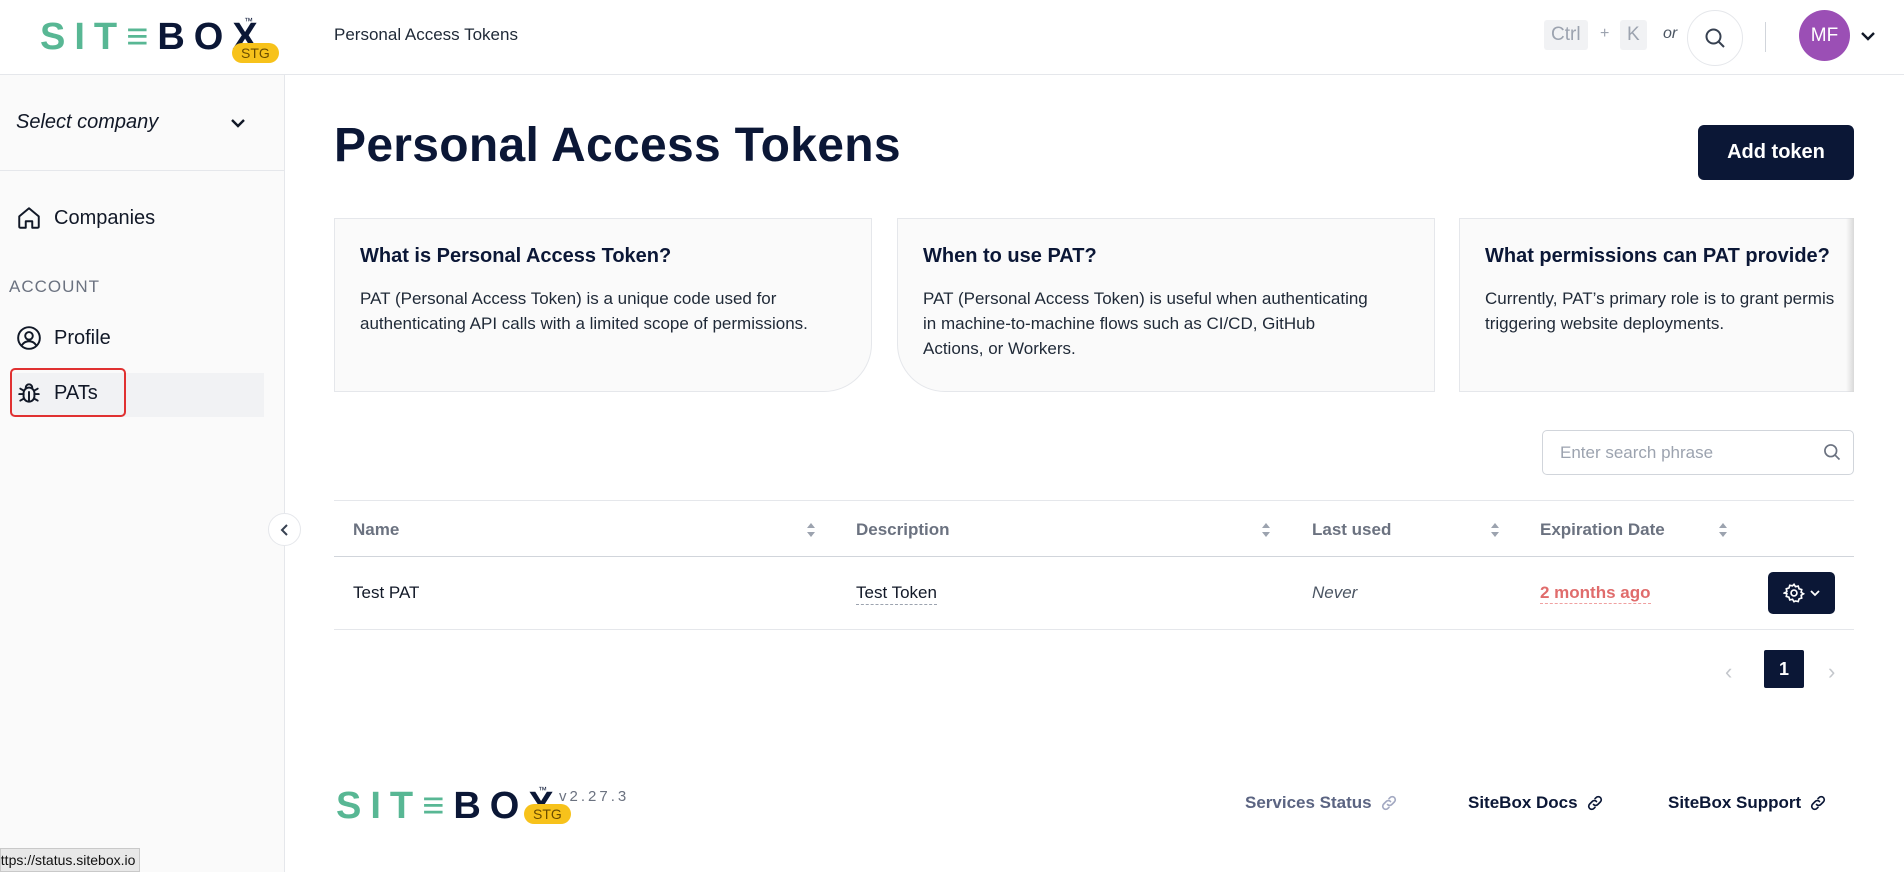 This screenshot has height=872, width=1904. I want to click on info-card-text-line: triggering website deployments., so click(1605, 323).